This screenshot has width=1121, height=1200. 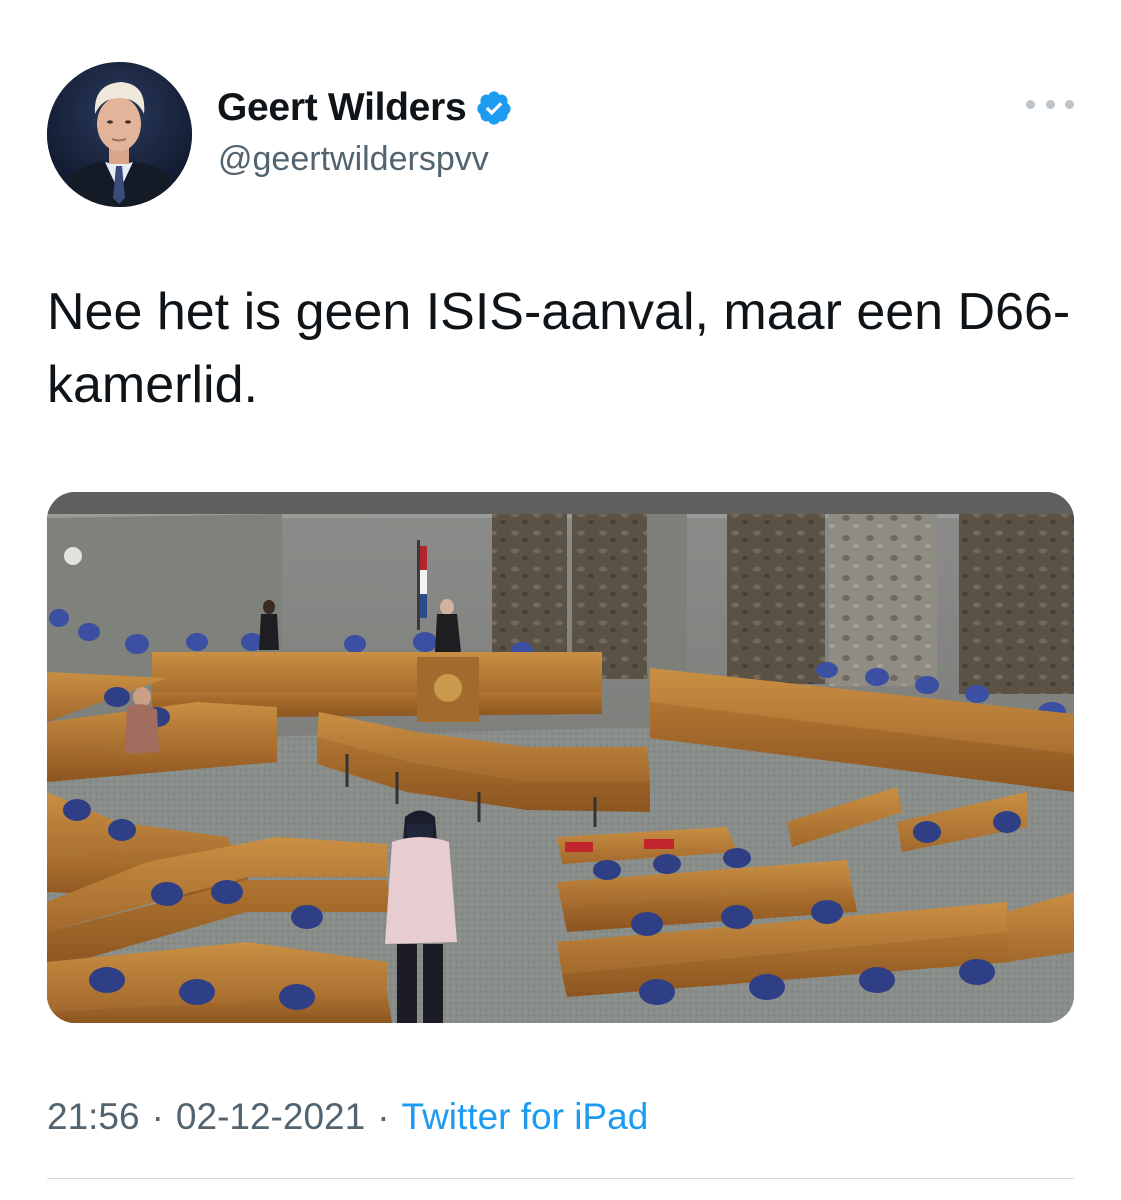 I want to click on divider, so click(x=560, y=1178).